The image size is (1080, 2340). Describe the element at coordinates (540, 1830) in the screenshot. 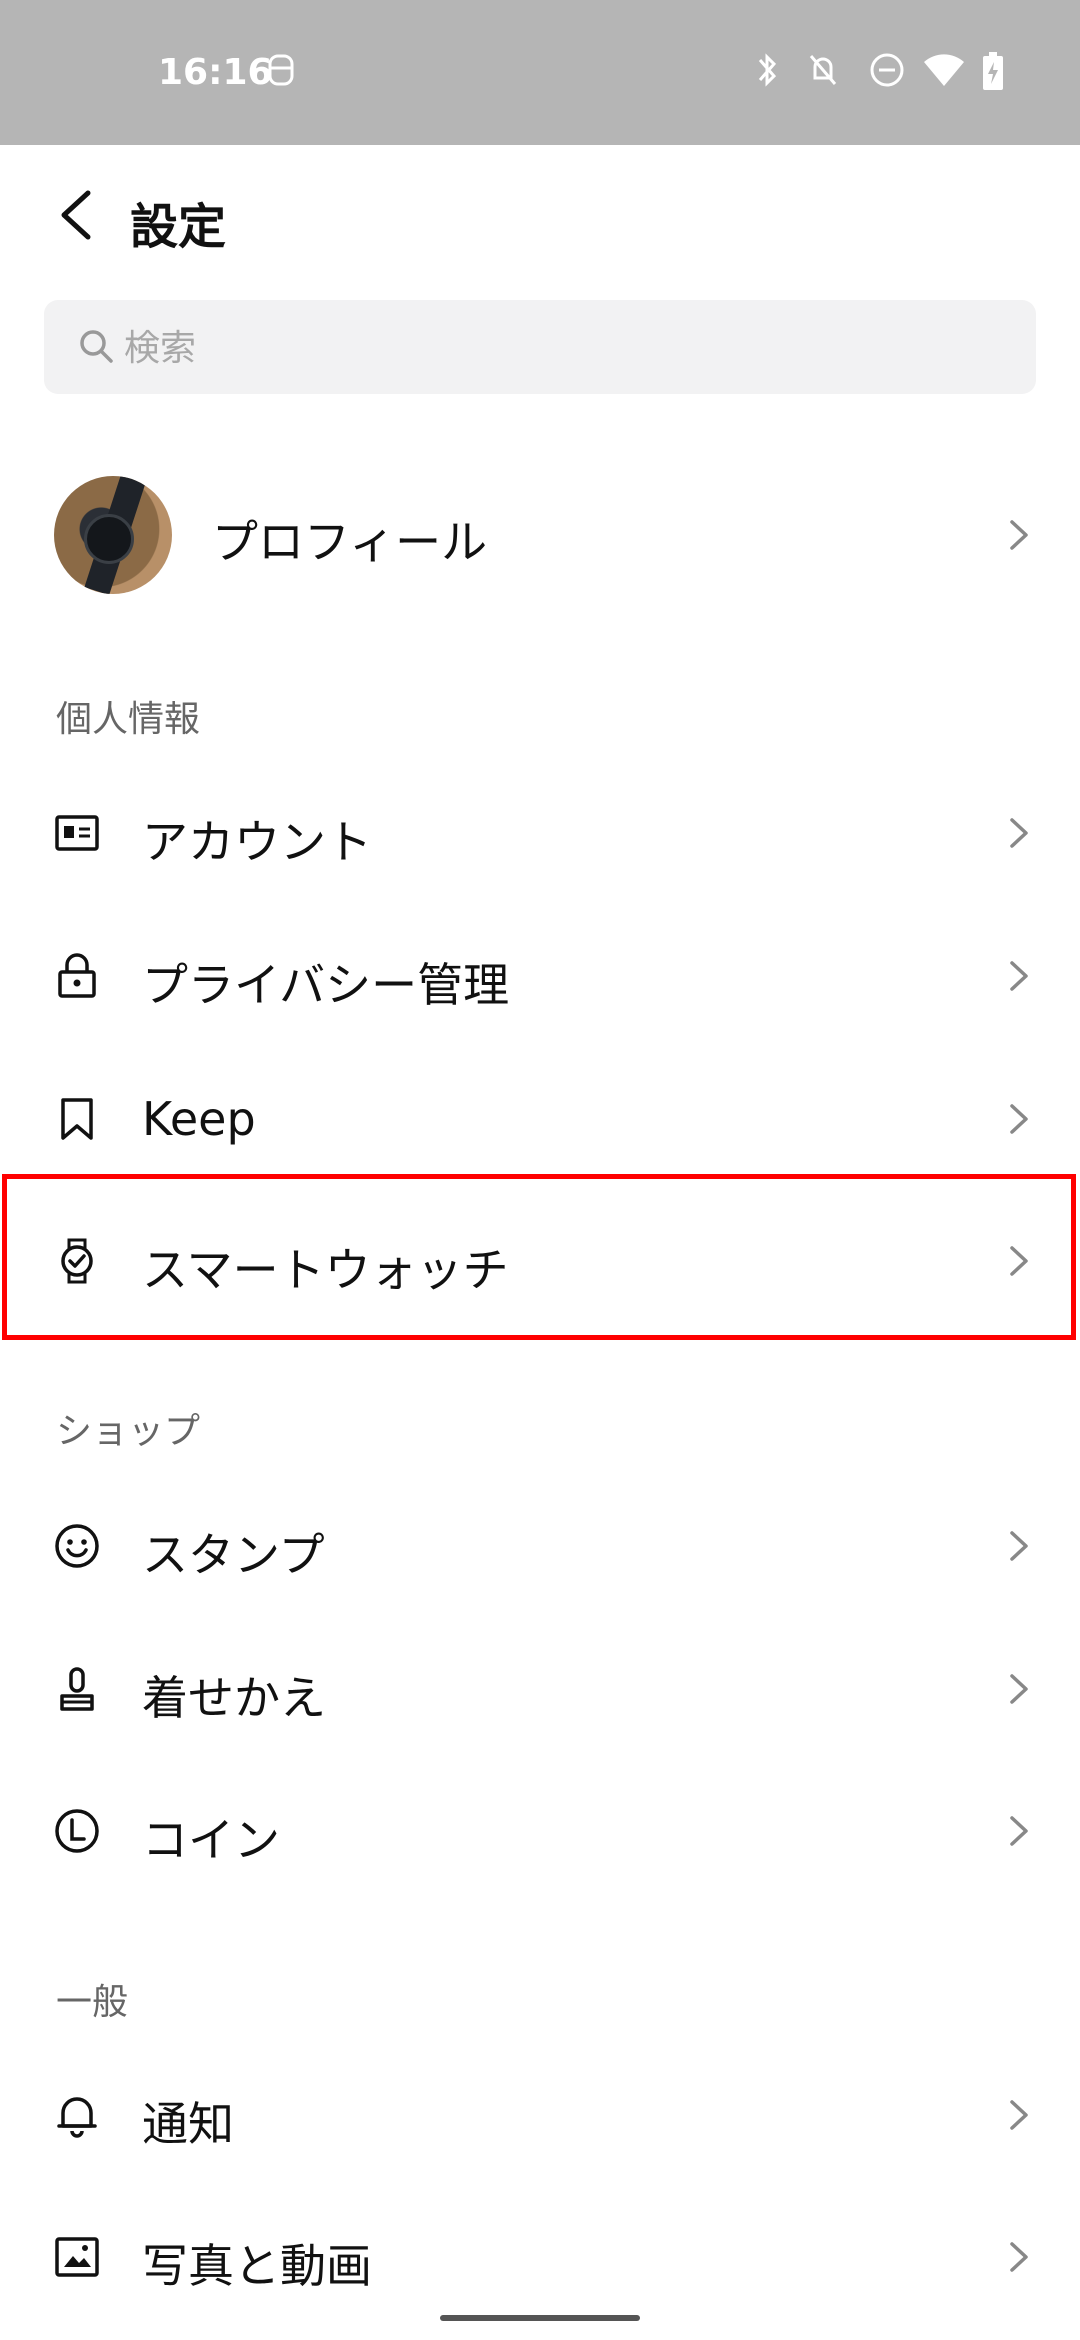

I see `settings-item-coin: コイン` at that location.